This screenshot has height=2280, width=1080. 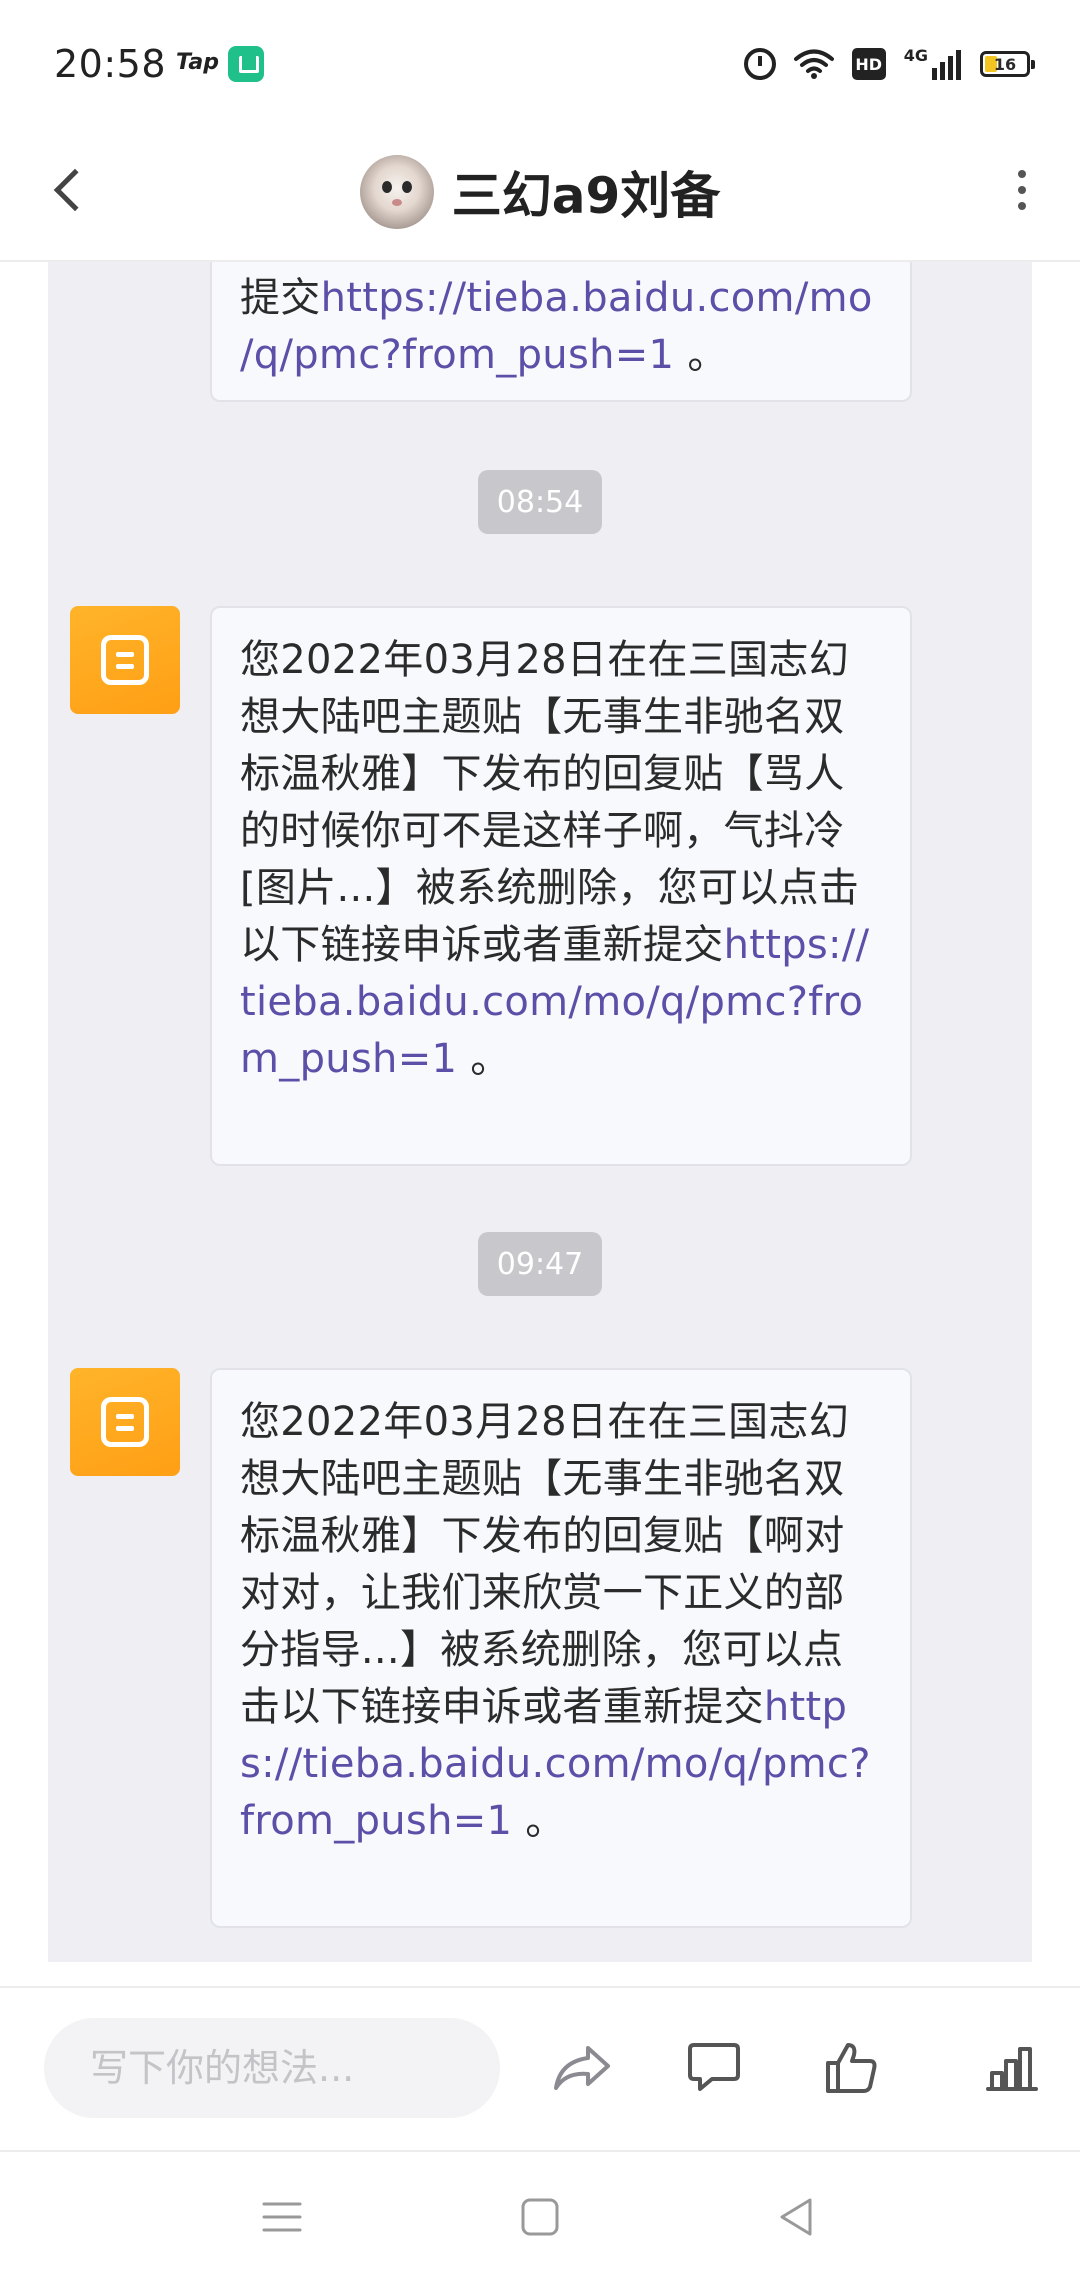 What do you see at coordinates (540, 502) in the screenshot?
I see `timestamp-pill: 08:54` at bounding box center [540, 502].